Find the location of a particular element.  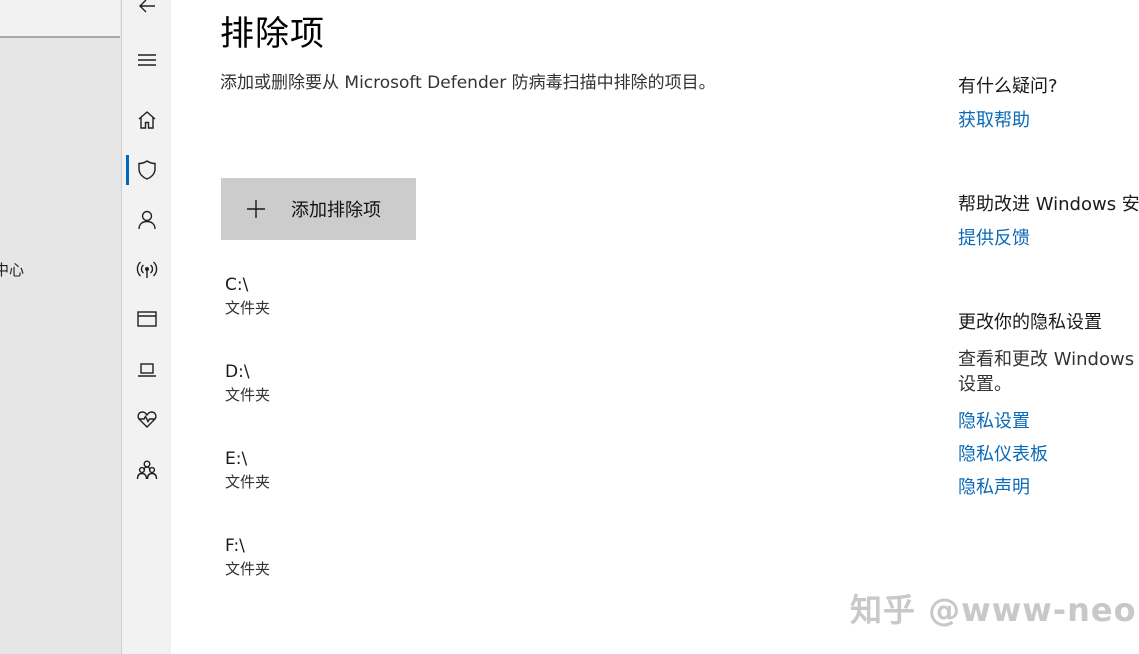

nav-family-options is located at coordinates (146, 470).